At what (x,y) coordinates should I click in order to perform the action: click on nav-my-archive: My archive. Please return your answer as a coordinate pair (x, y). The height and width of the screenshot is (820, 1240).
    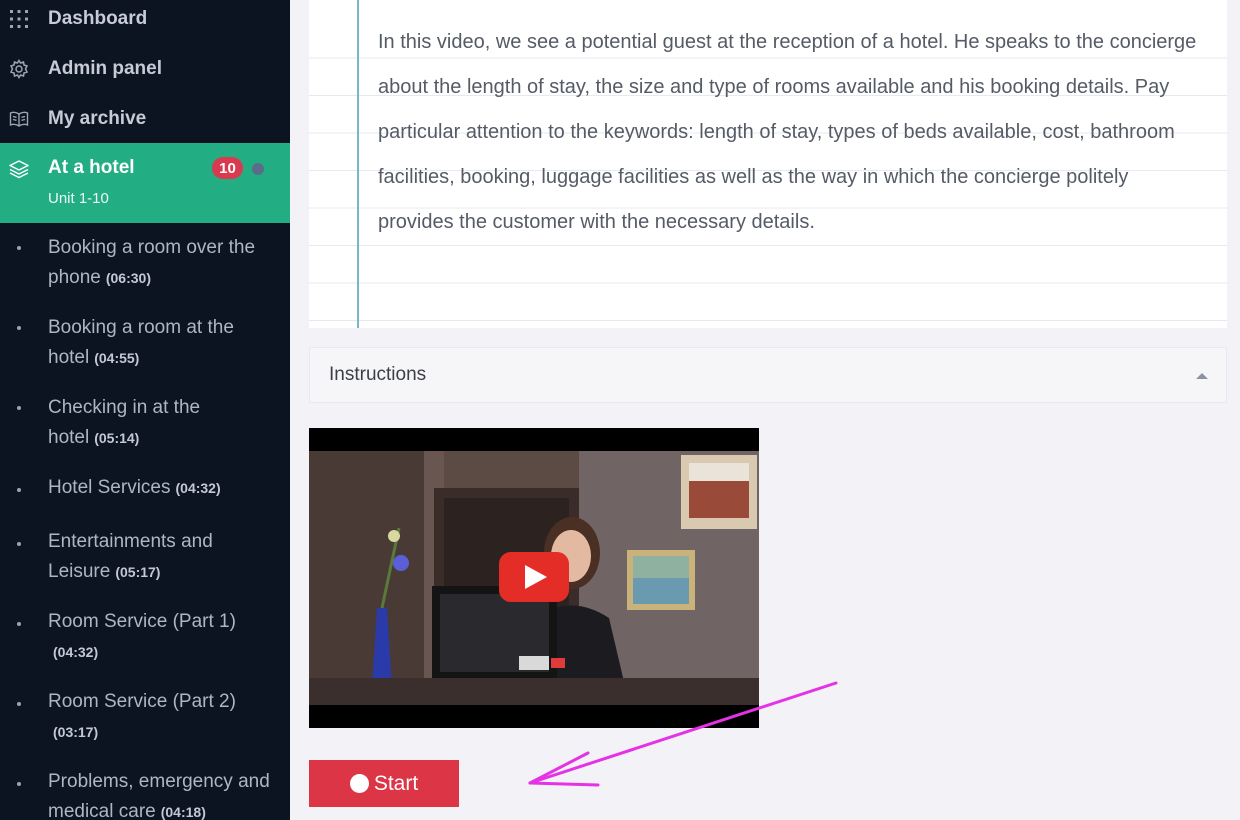
    Looking at the image, I should click on (145, 119).